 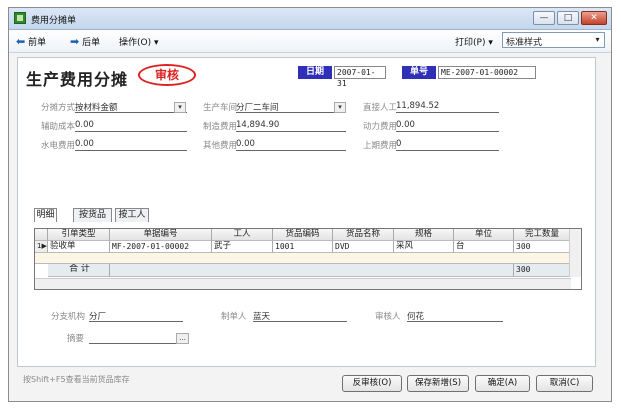 What do you see at coordinates (363, 247) in the screenshot?
I see `table-cell: DVD` at bounding box center [363, 247].